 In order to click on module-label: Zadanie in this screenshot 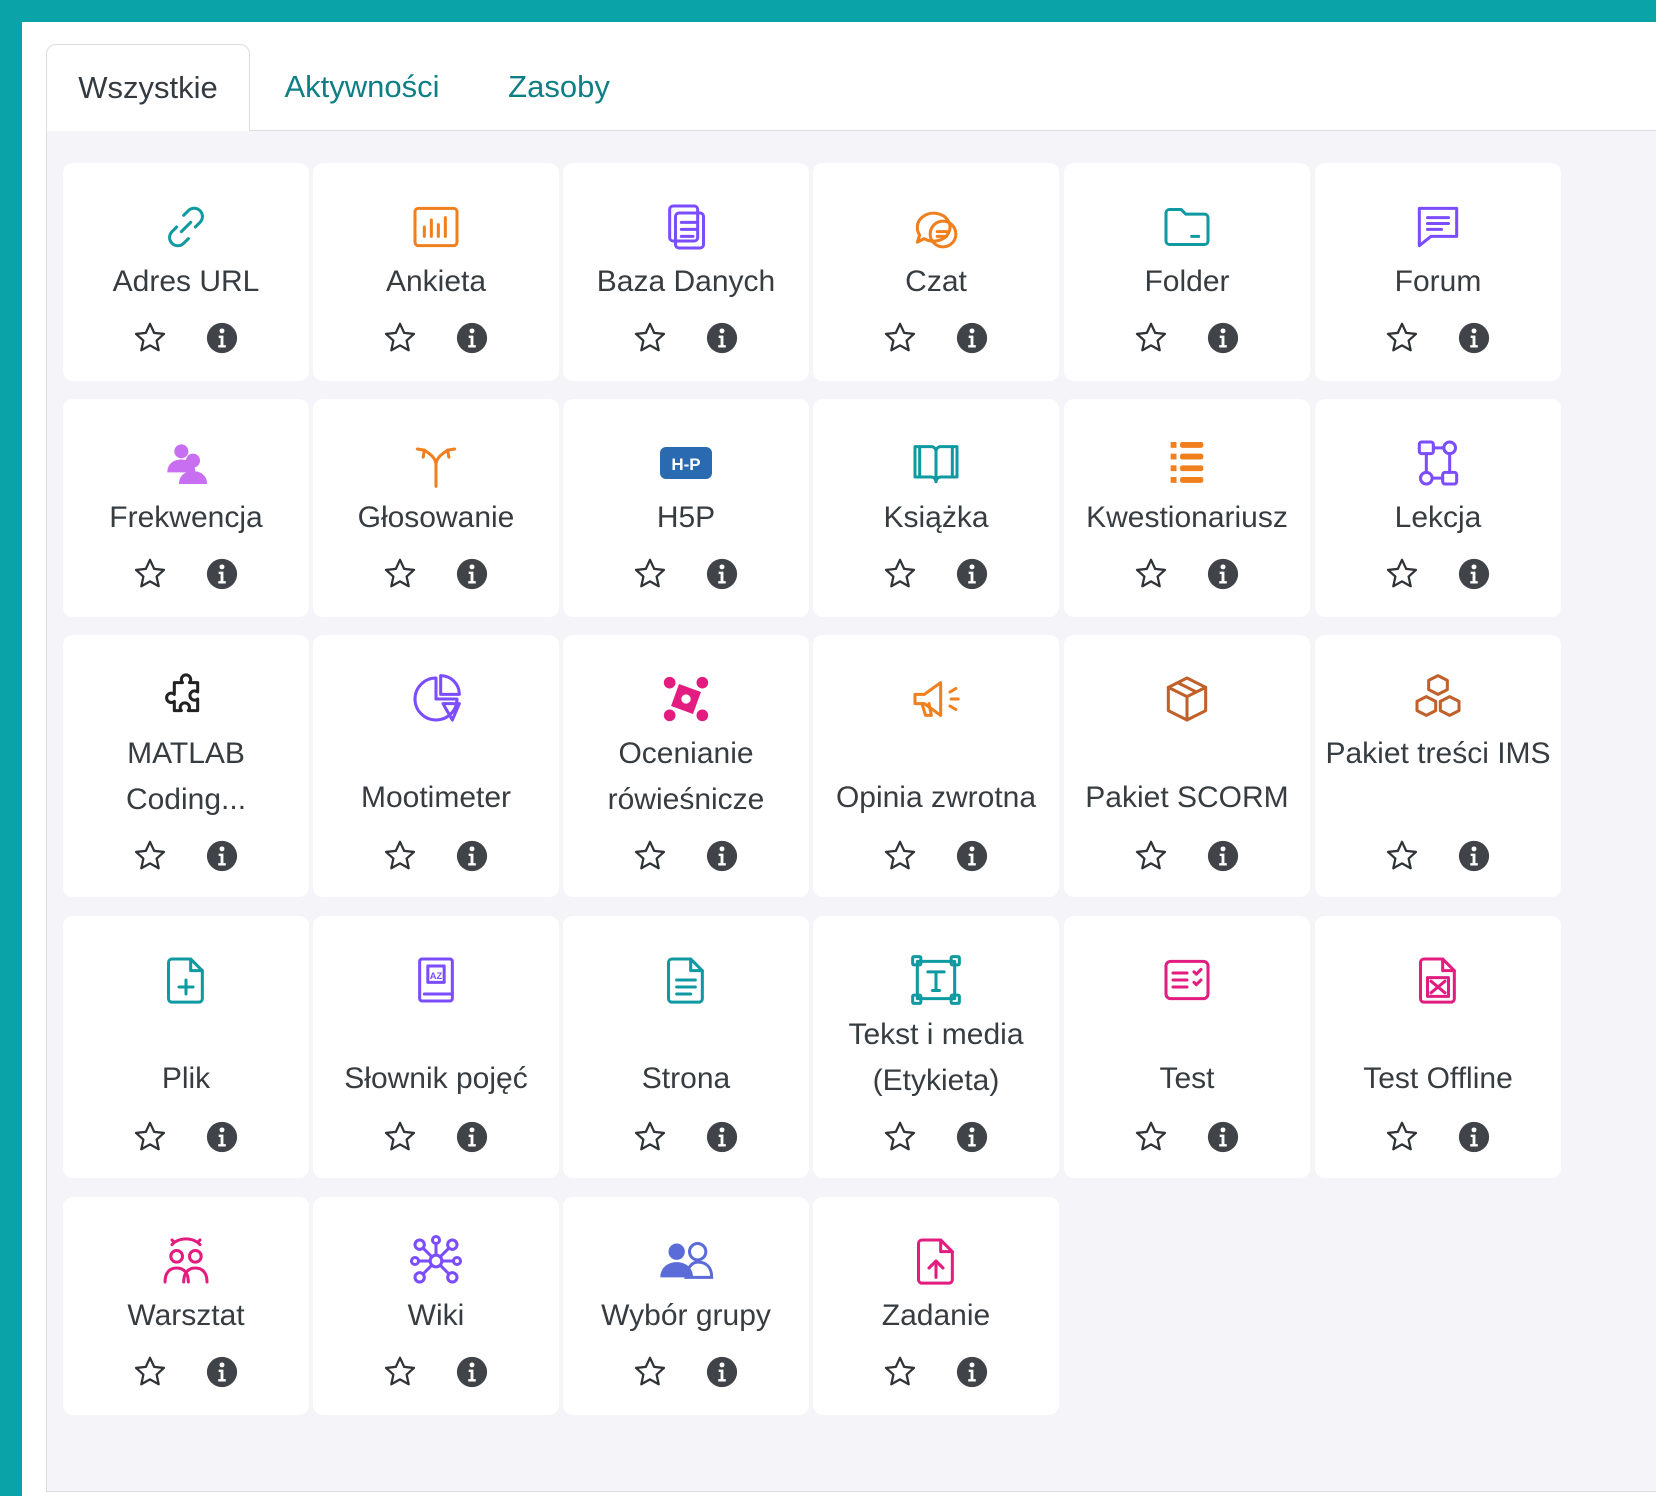, I will do `click(936, 1315)`.